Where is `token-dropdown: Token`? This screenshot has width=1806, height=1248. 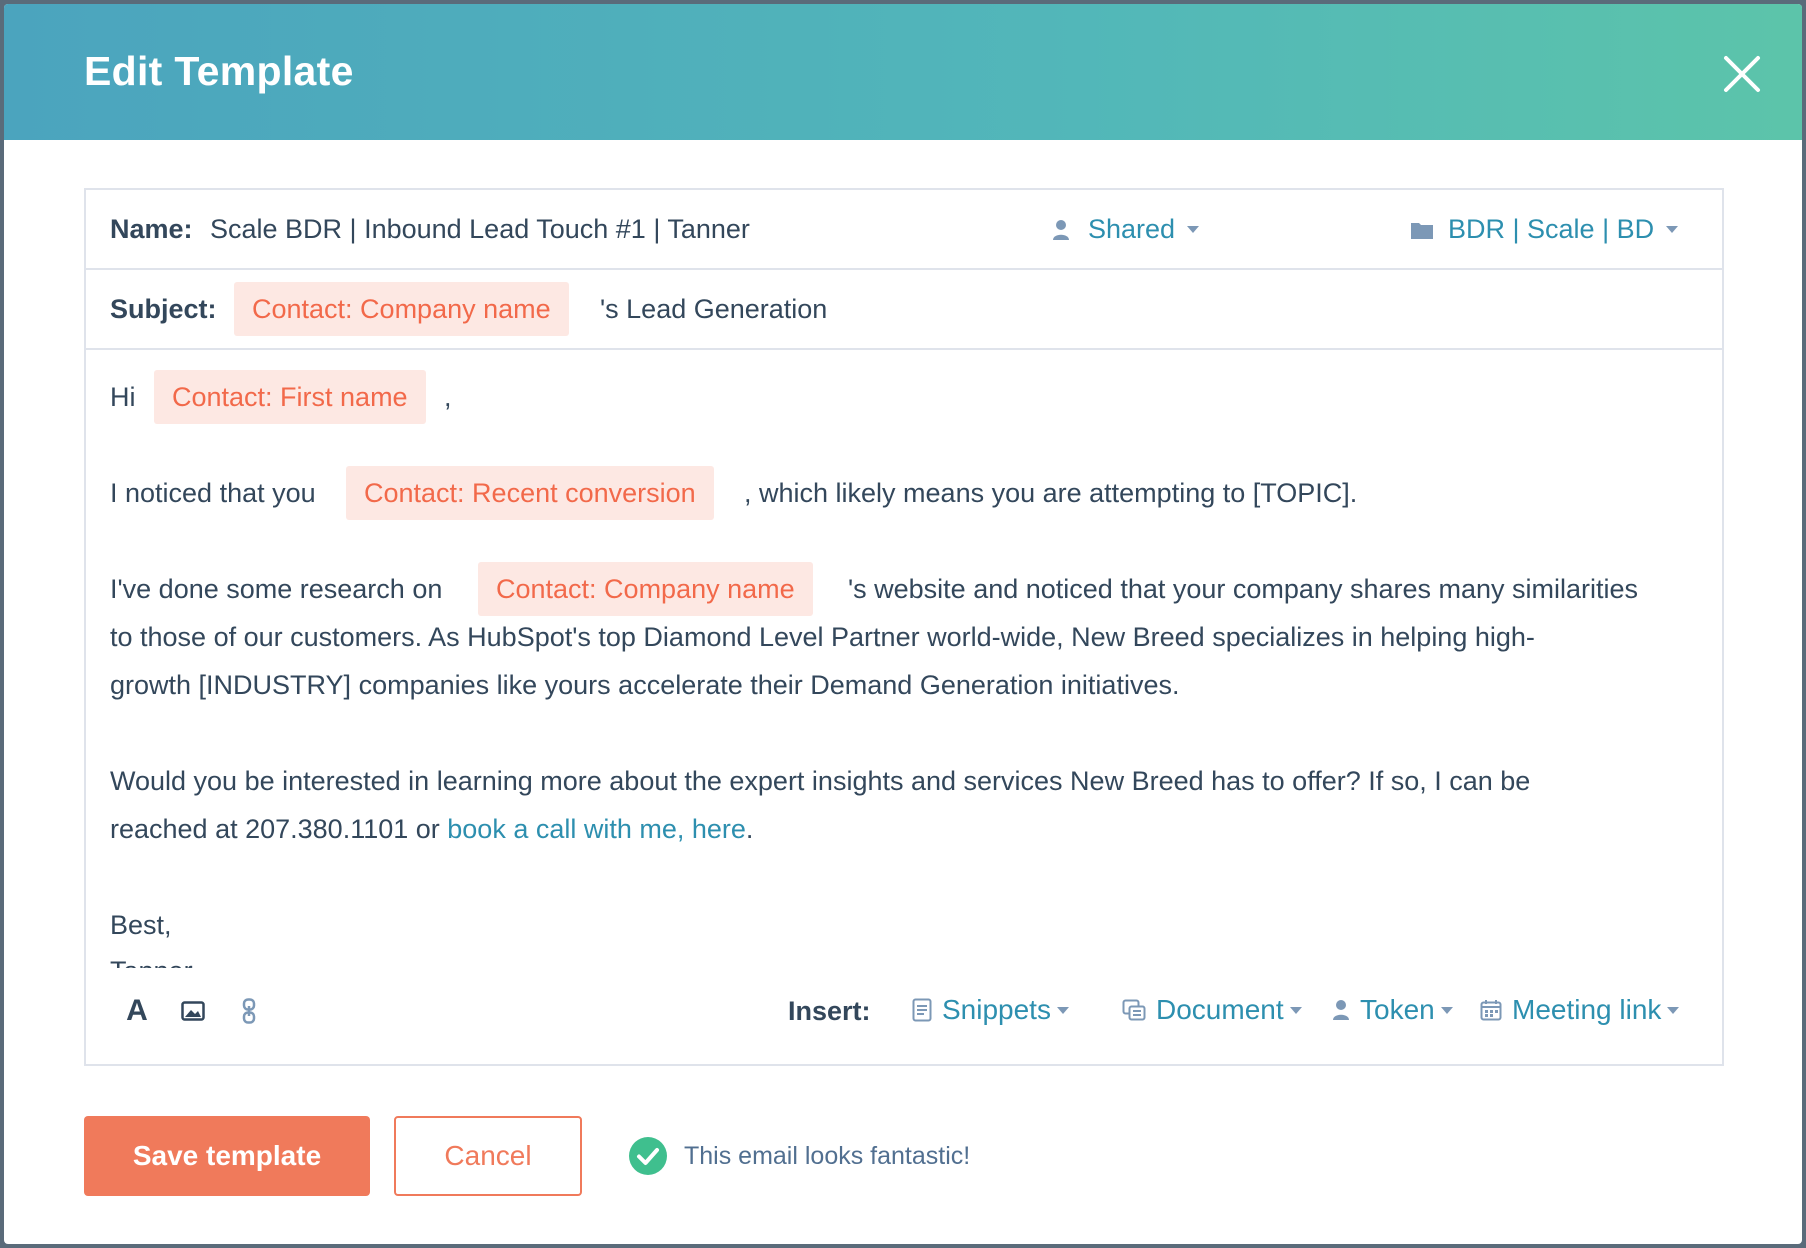
token-dropdown: Token is located at coordinates (1392, 1010).